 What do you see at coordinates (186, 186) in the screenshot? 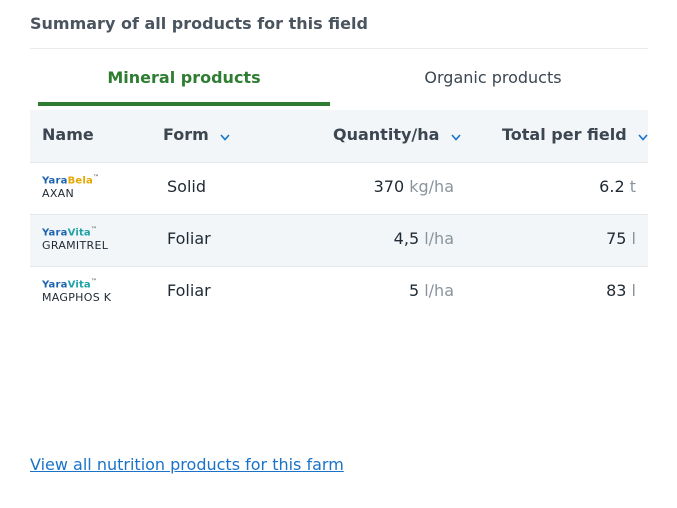
I see `form-cell: Solid` at bounding box center [186, 186].